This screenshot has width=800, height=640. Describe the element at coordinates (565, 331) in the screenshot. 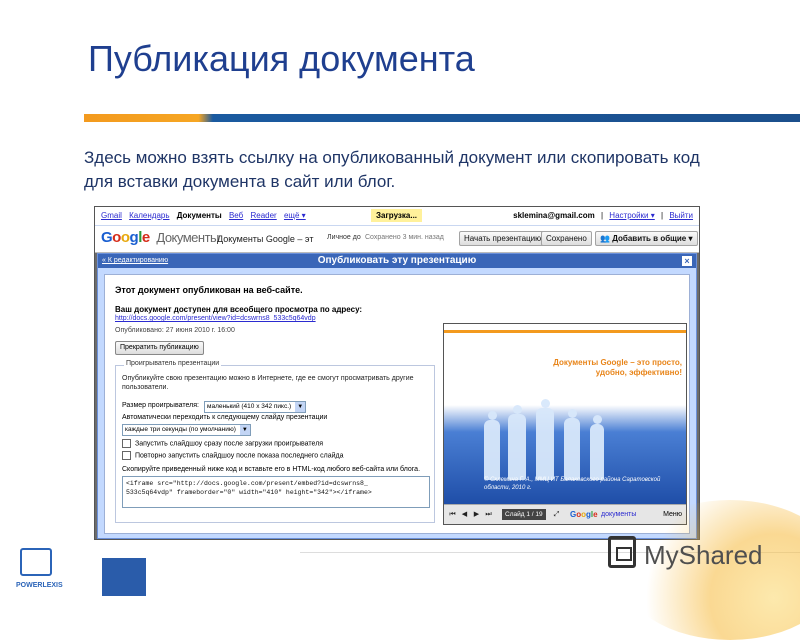

I see `slide-accent-line` at that location.